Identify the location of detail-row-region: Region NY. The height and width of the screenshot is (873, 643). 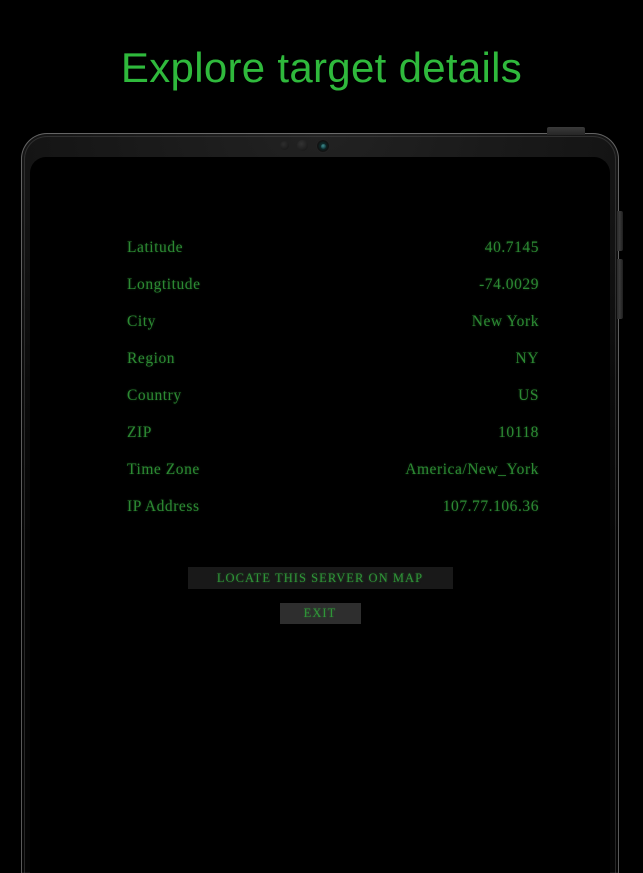
(333, 368).